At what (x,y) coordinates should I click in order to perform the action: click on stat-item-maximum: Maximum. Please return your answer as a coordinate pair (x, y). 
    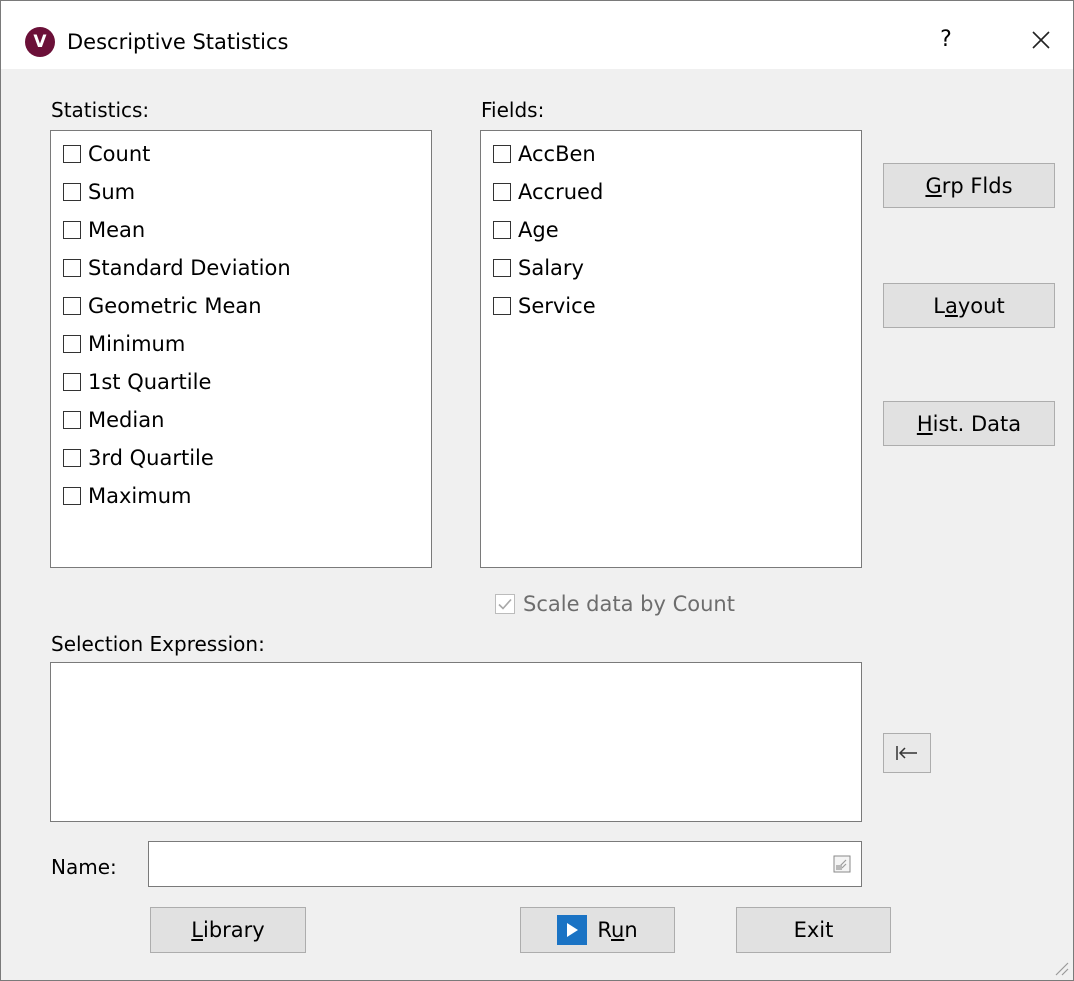
    Looking at the image, I should click on (127, 496).